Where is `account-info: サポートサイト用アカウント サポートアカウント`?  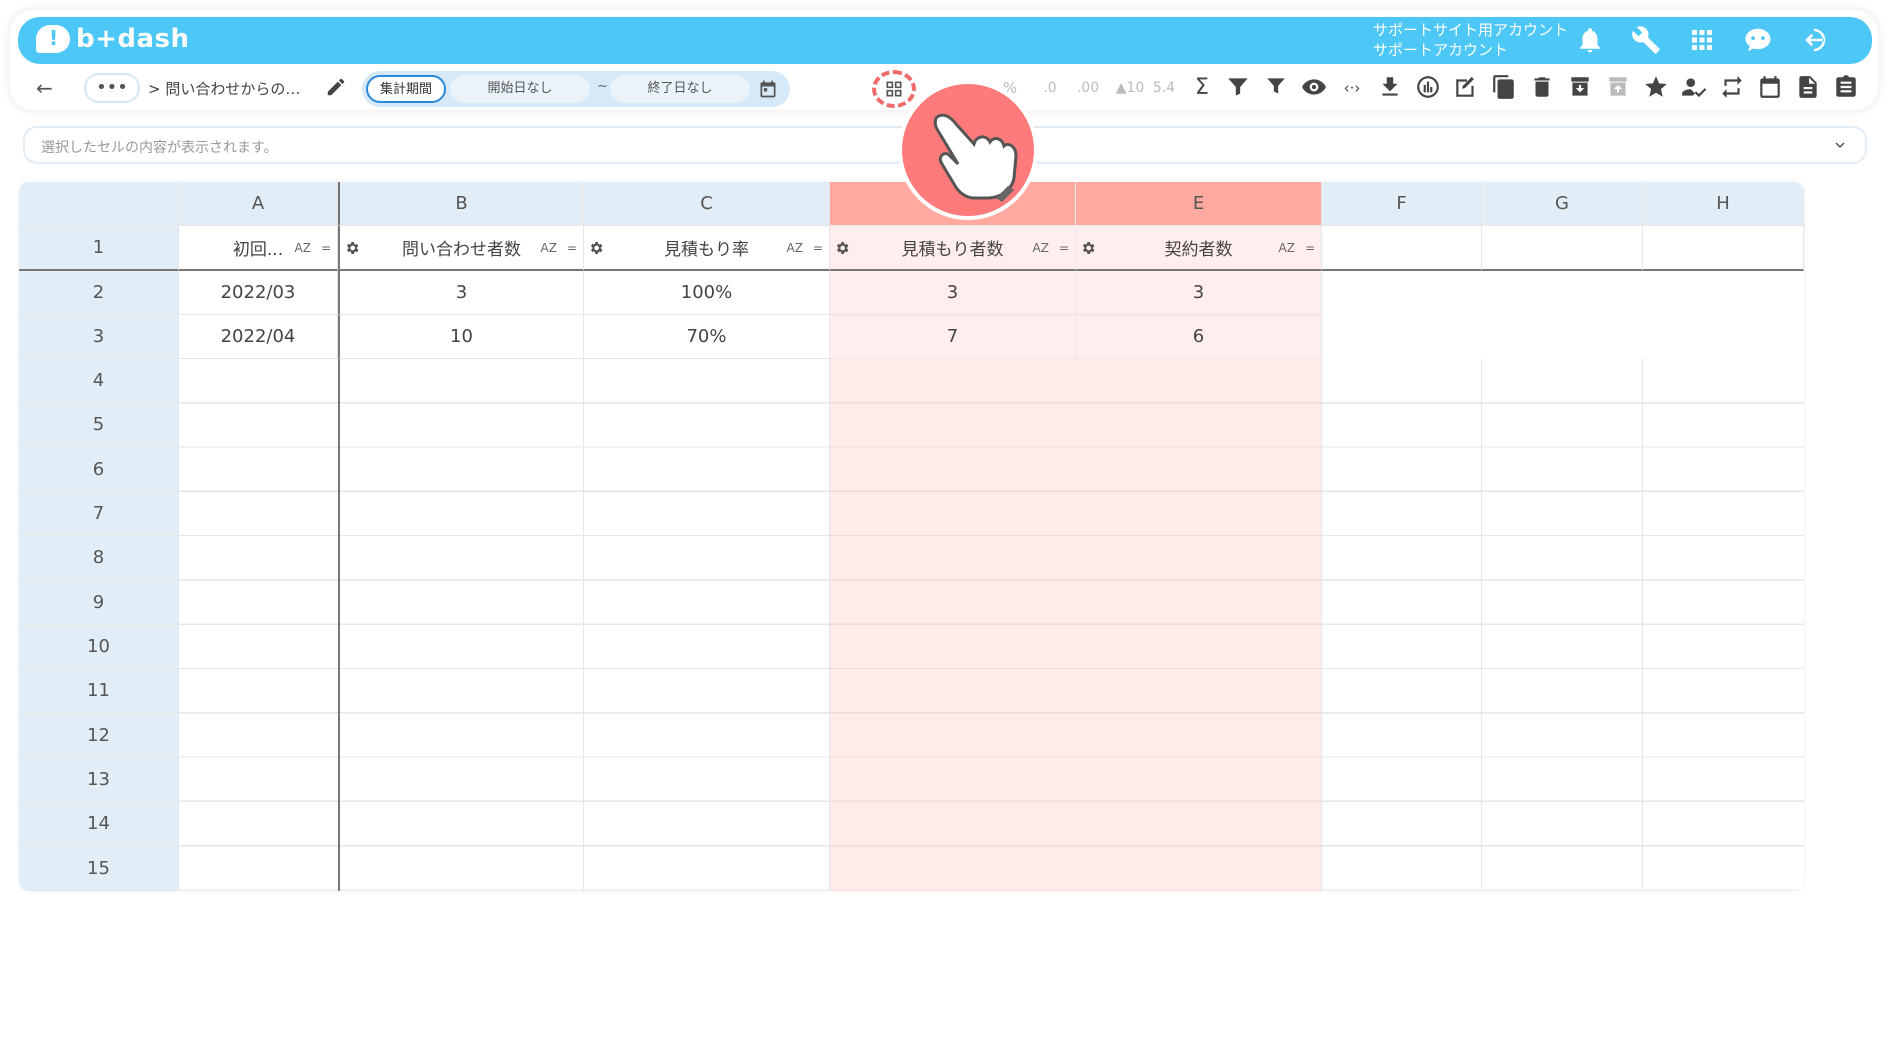
account-info: サポートサイト用アカウント サポートアカウント is located at coordinates (1470, 40).